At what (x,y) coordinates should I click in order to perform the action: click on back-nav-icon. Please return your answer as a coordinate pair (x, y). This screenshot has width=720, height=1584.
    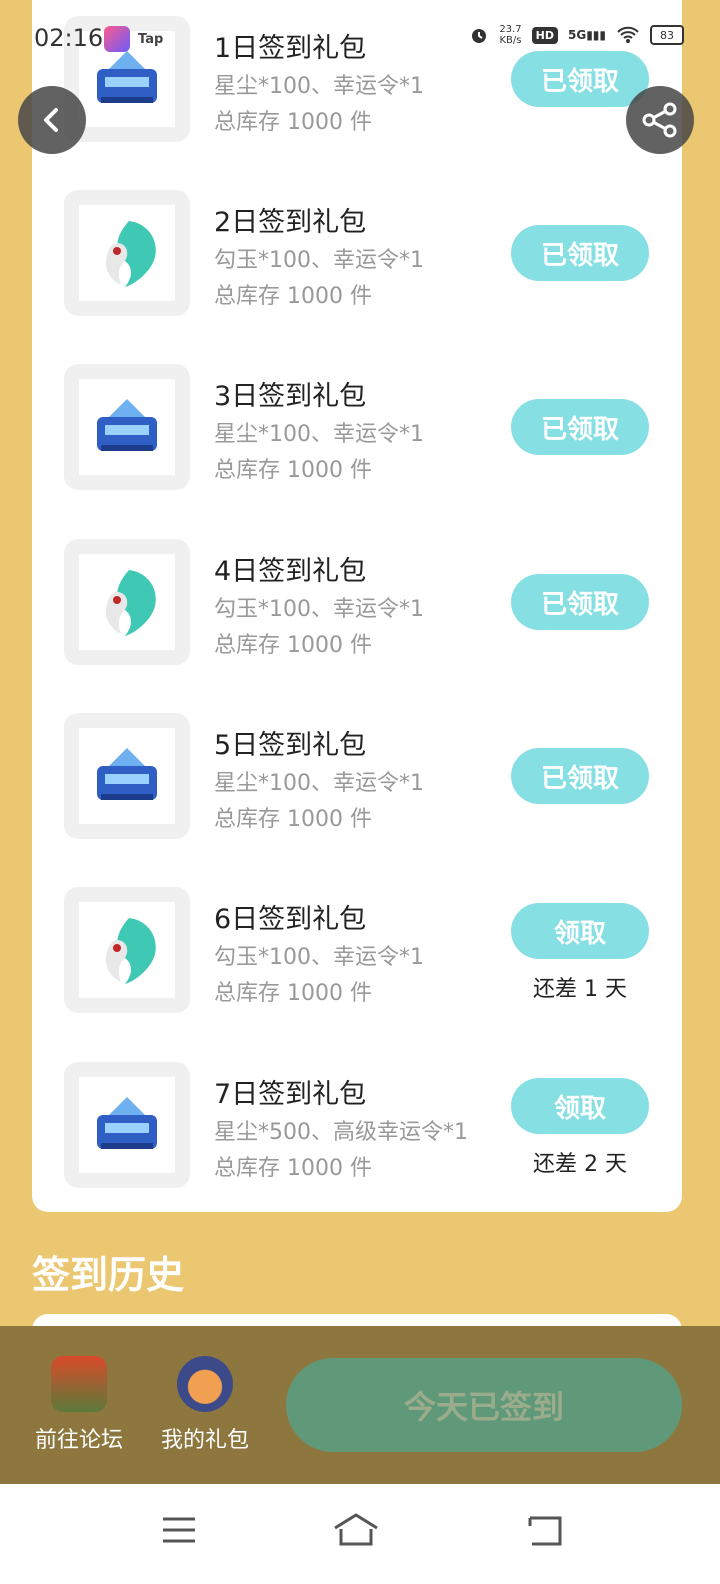
    Looking at the image, I should click on (545, 1531).